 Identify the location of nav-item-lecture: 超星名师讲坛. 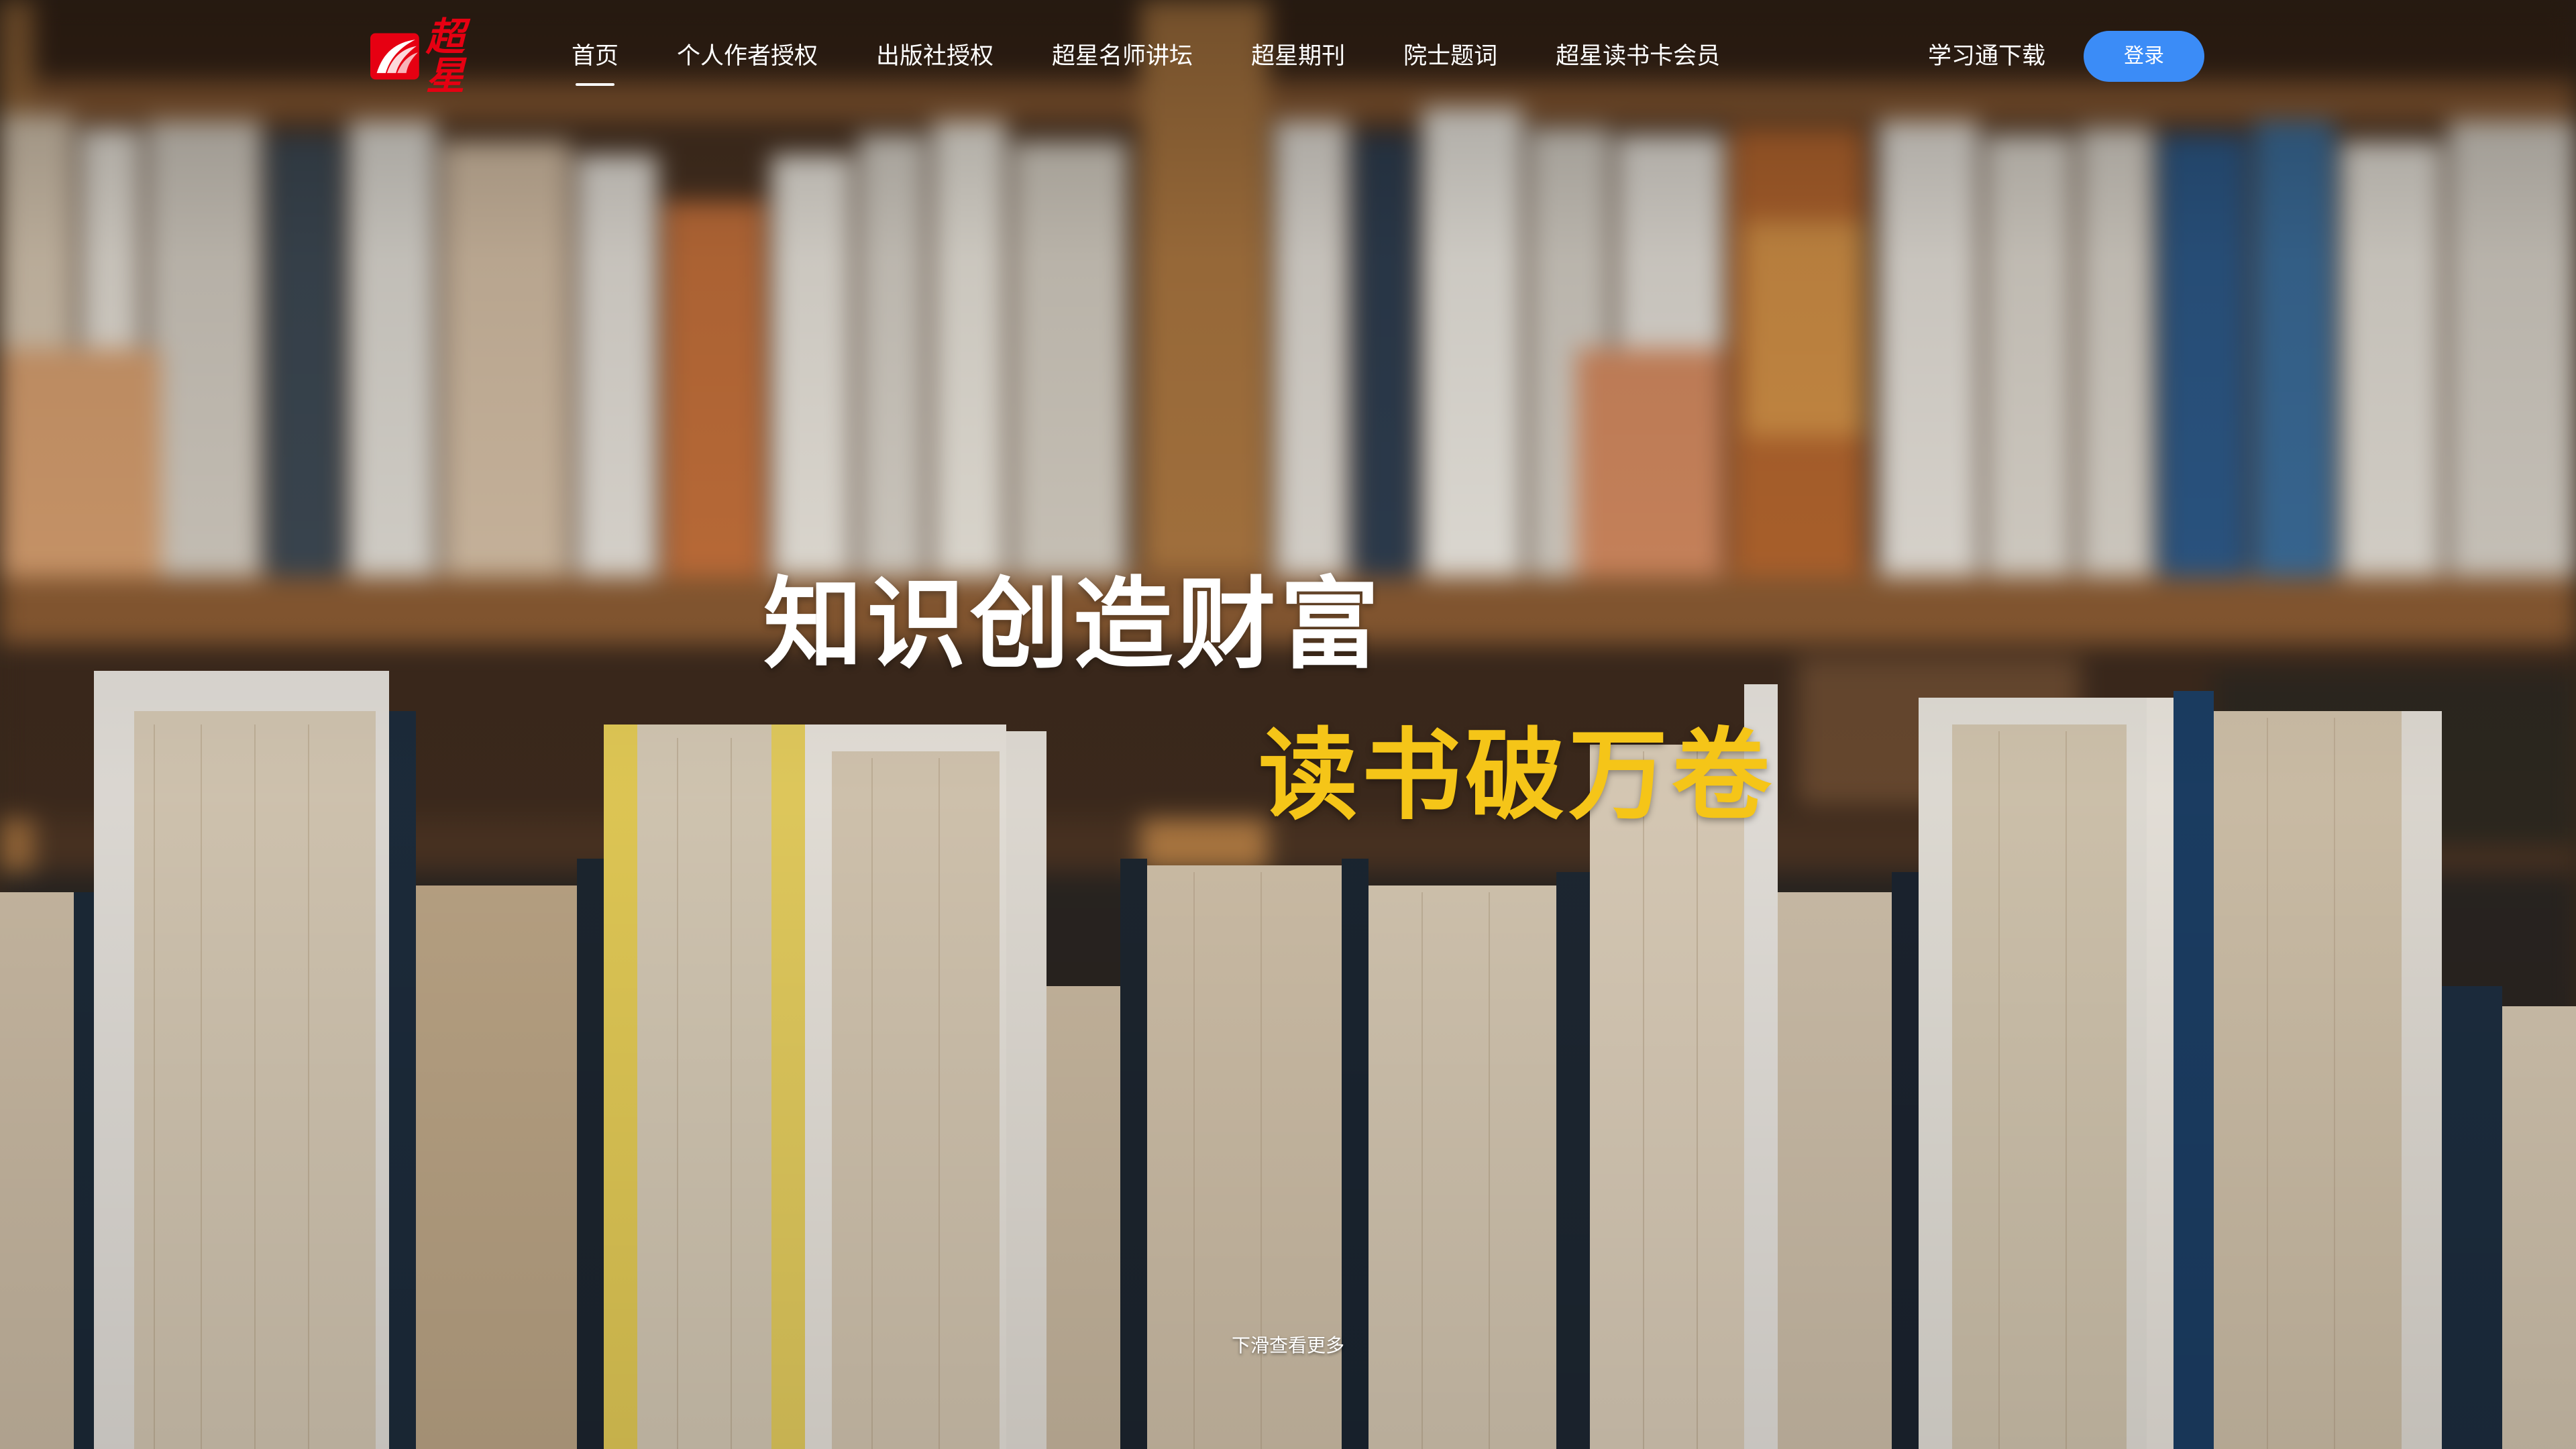
(1122, 56).